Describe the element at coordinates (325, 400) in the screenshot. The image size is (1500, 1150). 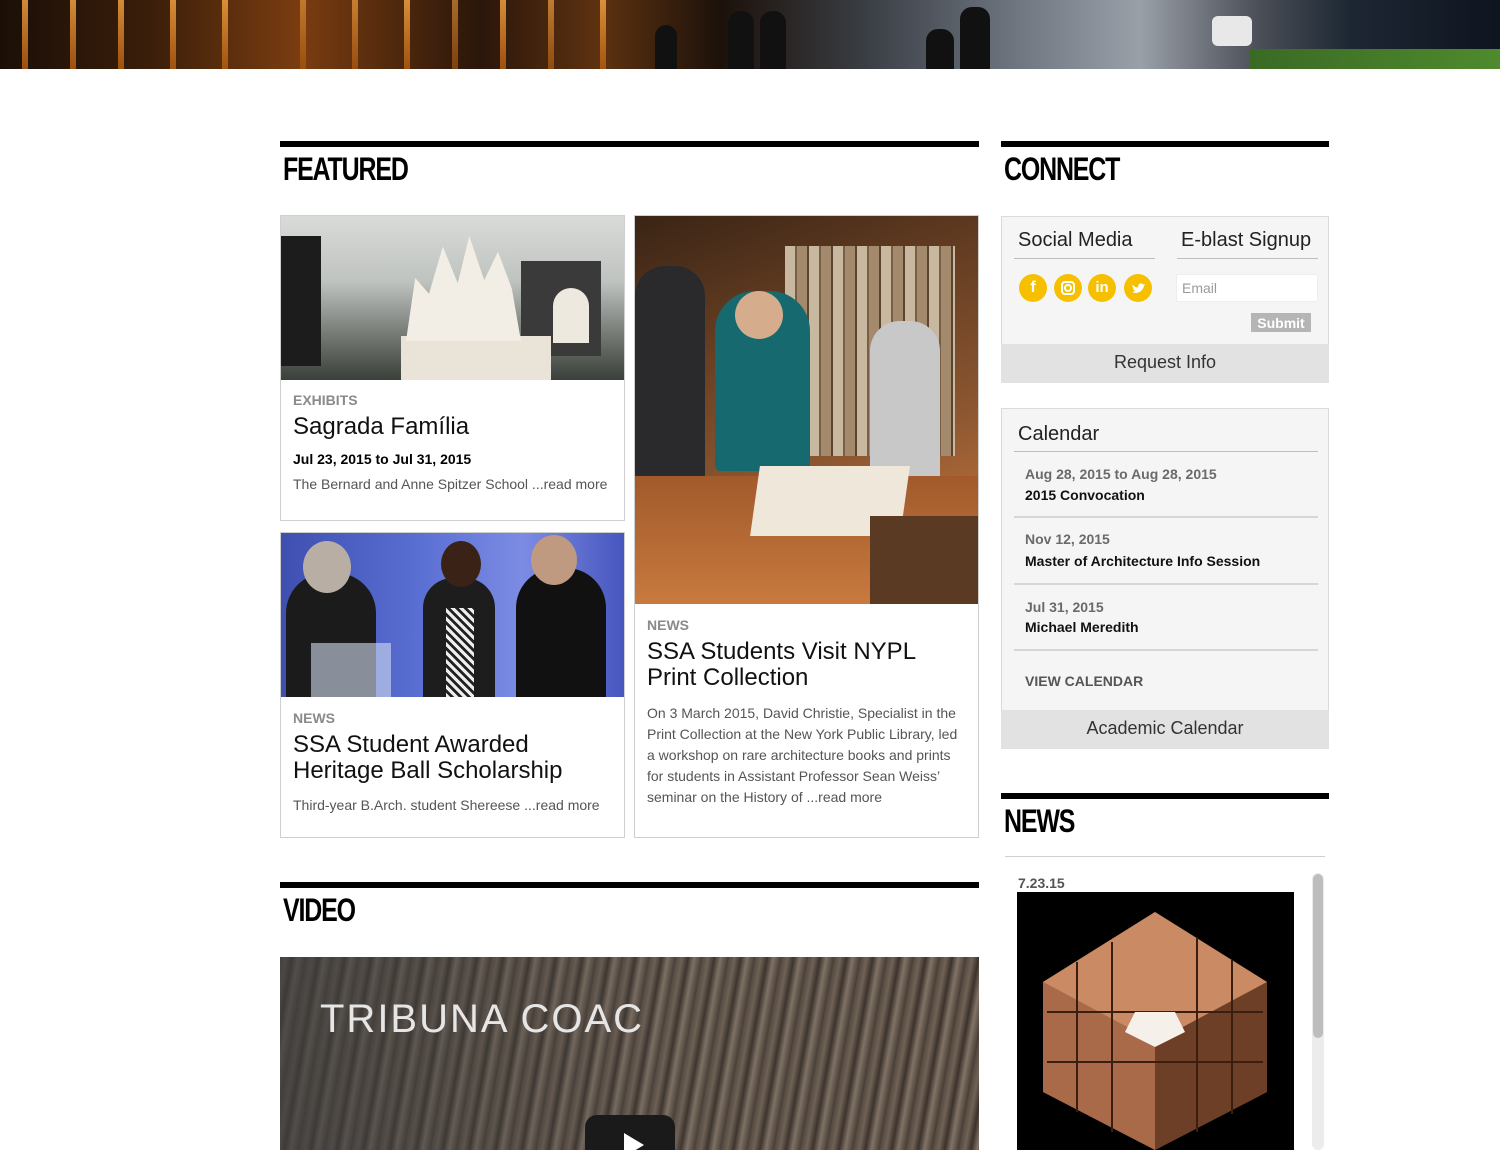
I see `card-category: EXHIBITS` at that location.